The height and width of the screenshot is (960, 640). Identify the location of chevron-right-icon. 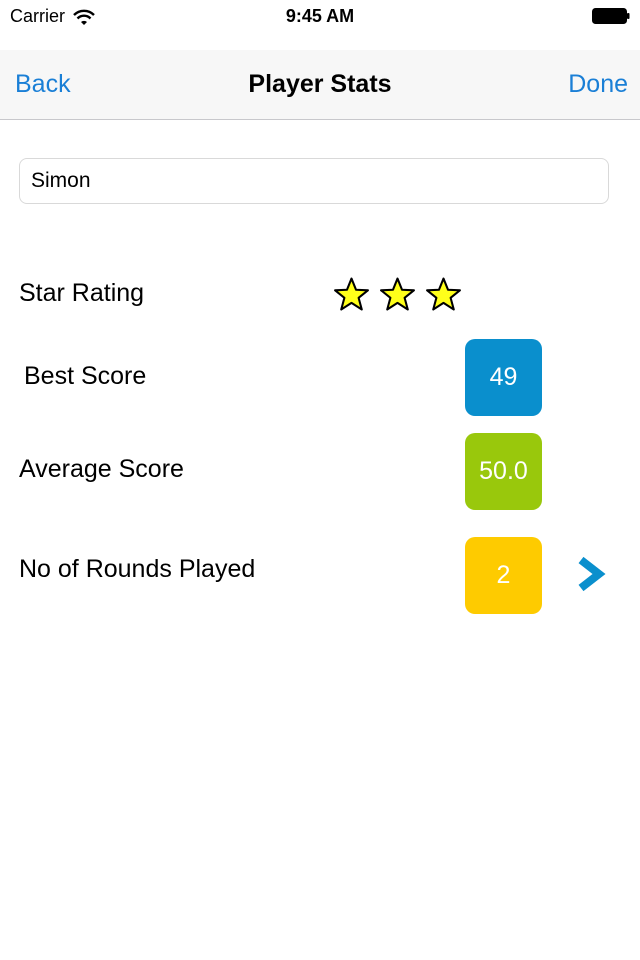
(591, 574).